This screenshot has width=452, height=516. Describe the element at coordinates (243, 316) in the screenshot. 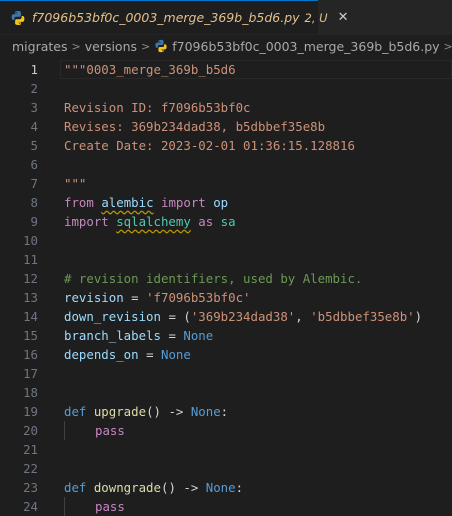

I see `code-token: '369b234dad38'` at that location.